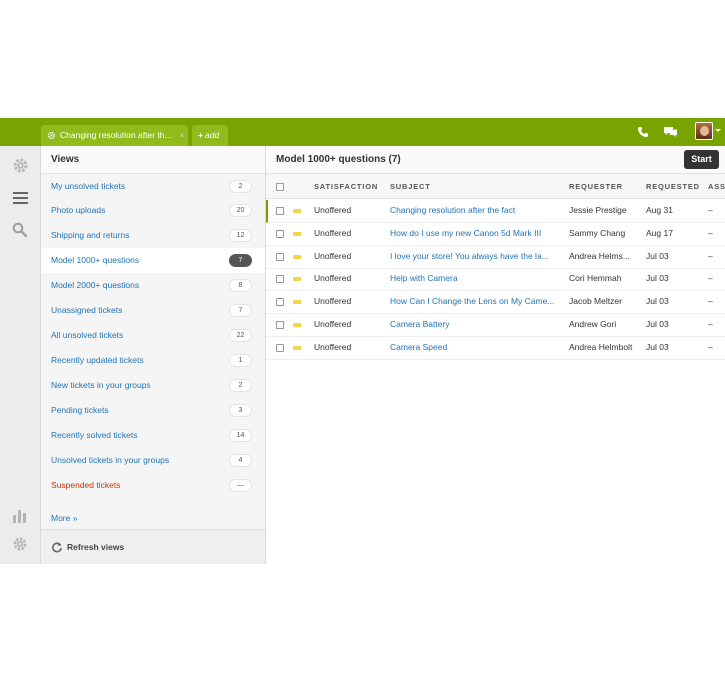  What do you see at coordinates (110, 460) in the screenshot?
I see `view-item-label: Unsolved tickets in your groups` at bounding box center [110, 460].